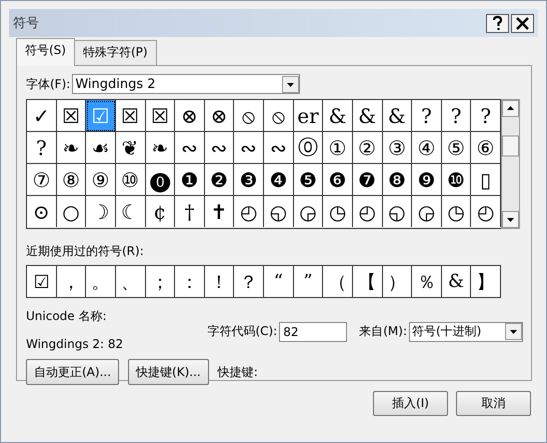  What do you see at coordinates (45, 52) in the screenshot?
I see `tab: 符号(S)` at bounding box center [45, 52].